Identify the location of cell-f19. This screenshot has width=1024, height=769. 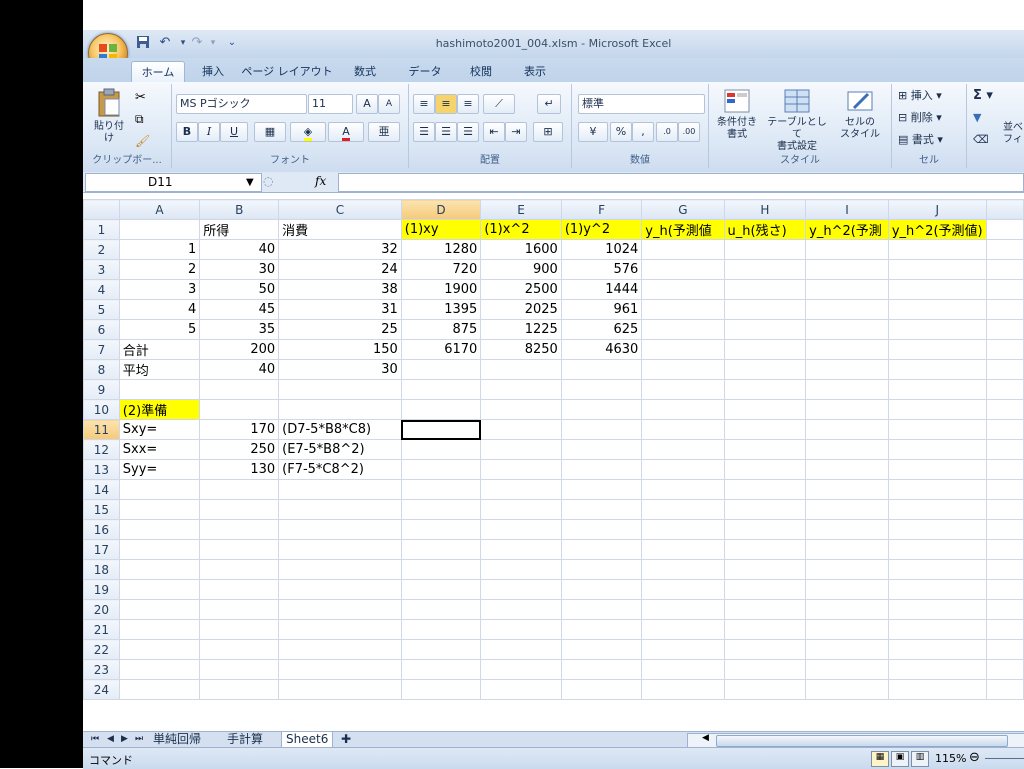
(601, 589).